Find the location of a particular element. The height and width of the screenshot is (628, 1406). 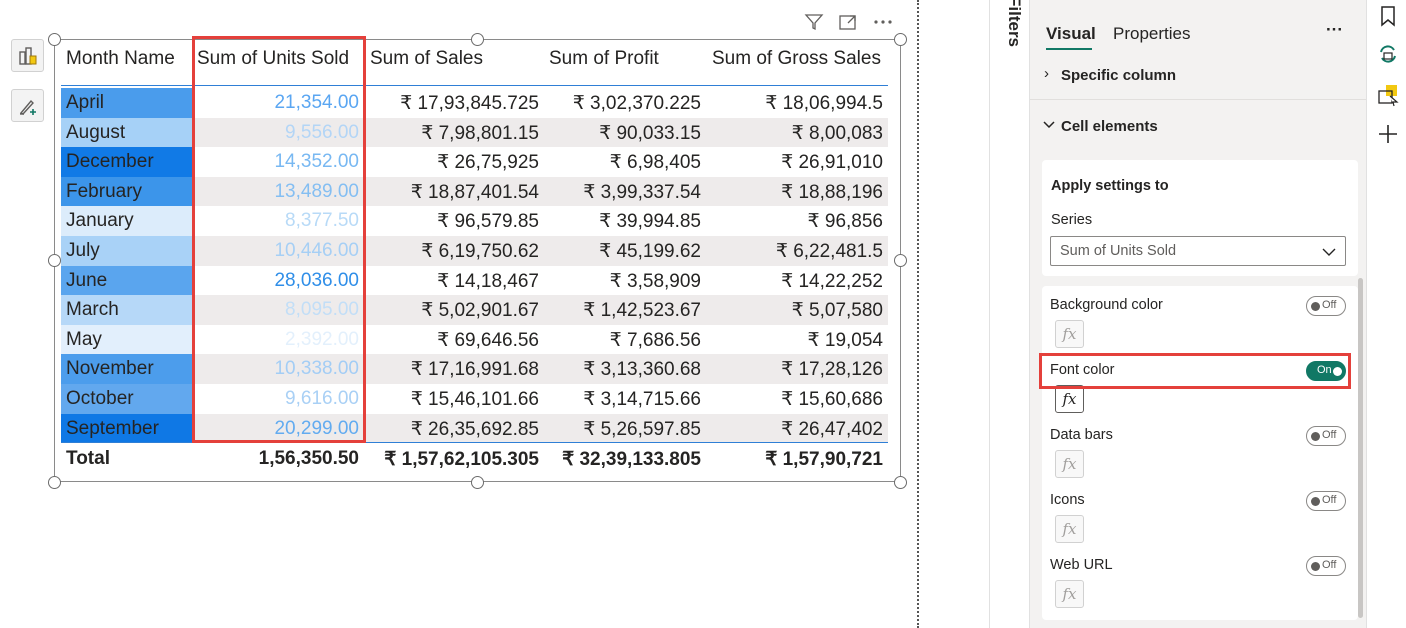

month-cell: March is located at coordinates (126, 310).